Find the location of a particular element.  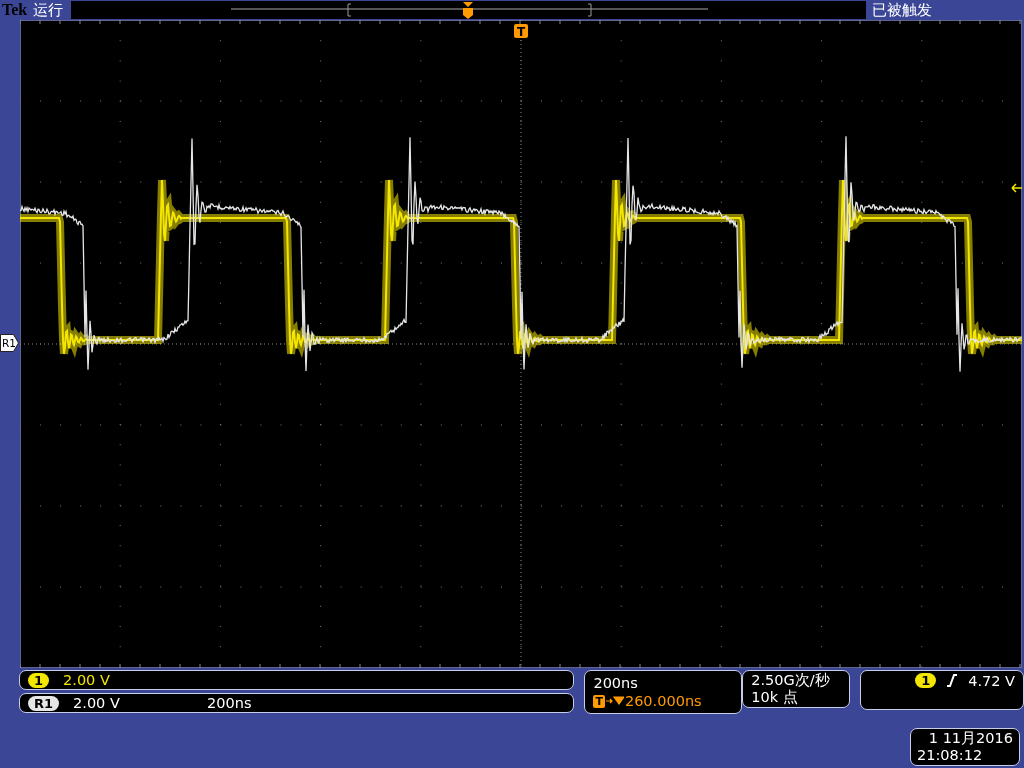

channel-badge: 1 is located at coordinates (39, 680).